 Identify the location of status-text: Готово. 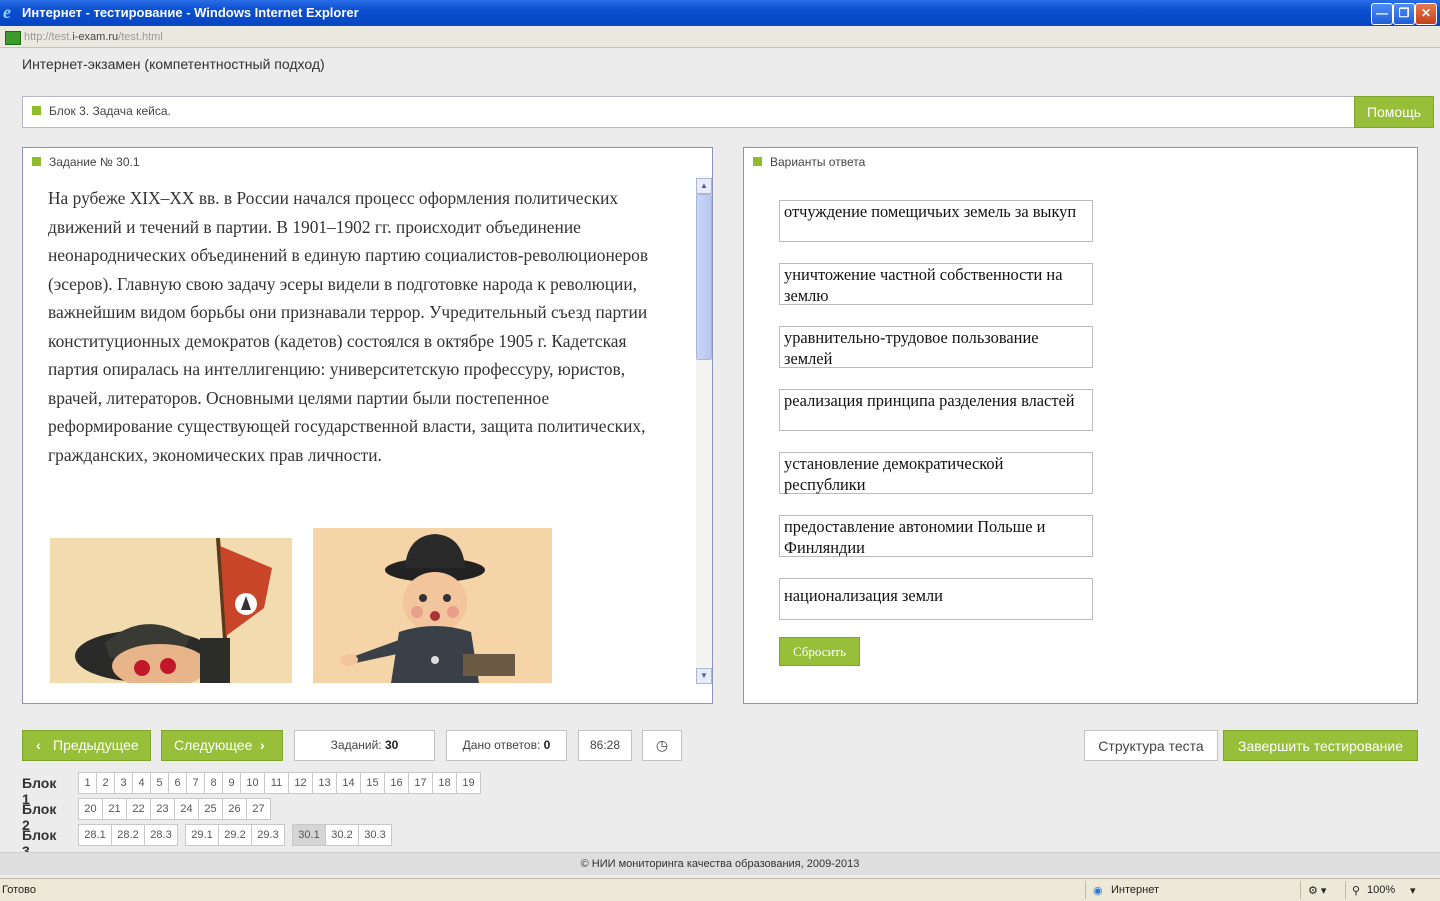
(19, 890).